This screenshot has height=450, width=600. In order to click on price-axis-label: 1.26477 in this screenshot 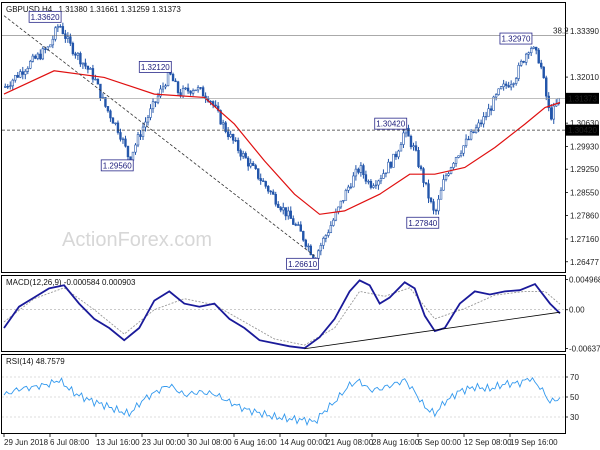, I will do `click(584, 262)`.